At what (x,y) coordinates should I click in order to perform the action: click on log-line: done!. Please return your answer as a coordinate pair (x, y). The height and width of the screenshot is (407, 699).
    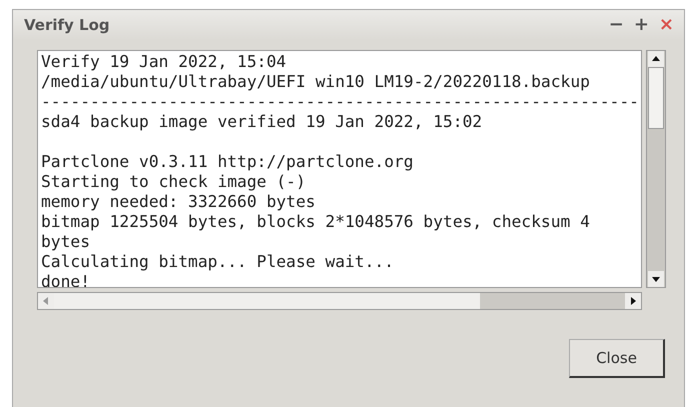
    Looking at the image, I should click on (66, 279).